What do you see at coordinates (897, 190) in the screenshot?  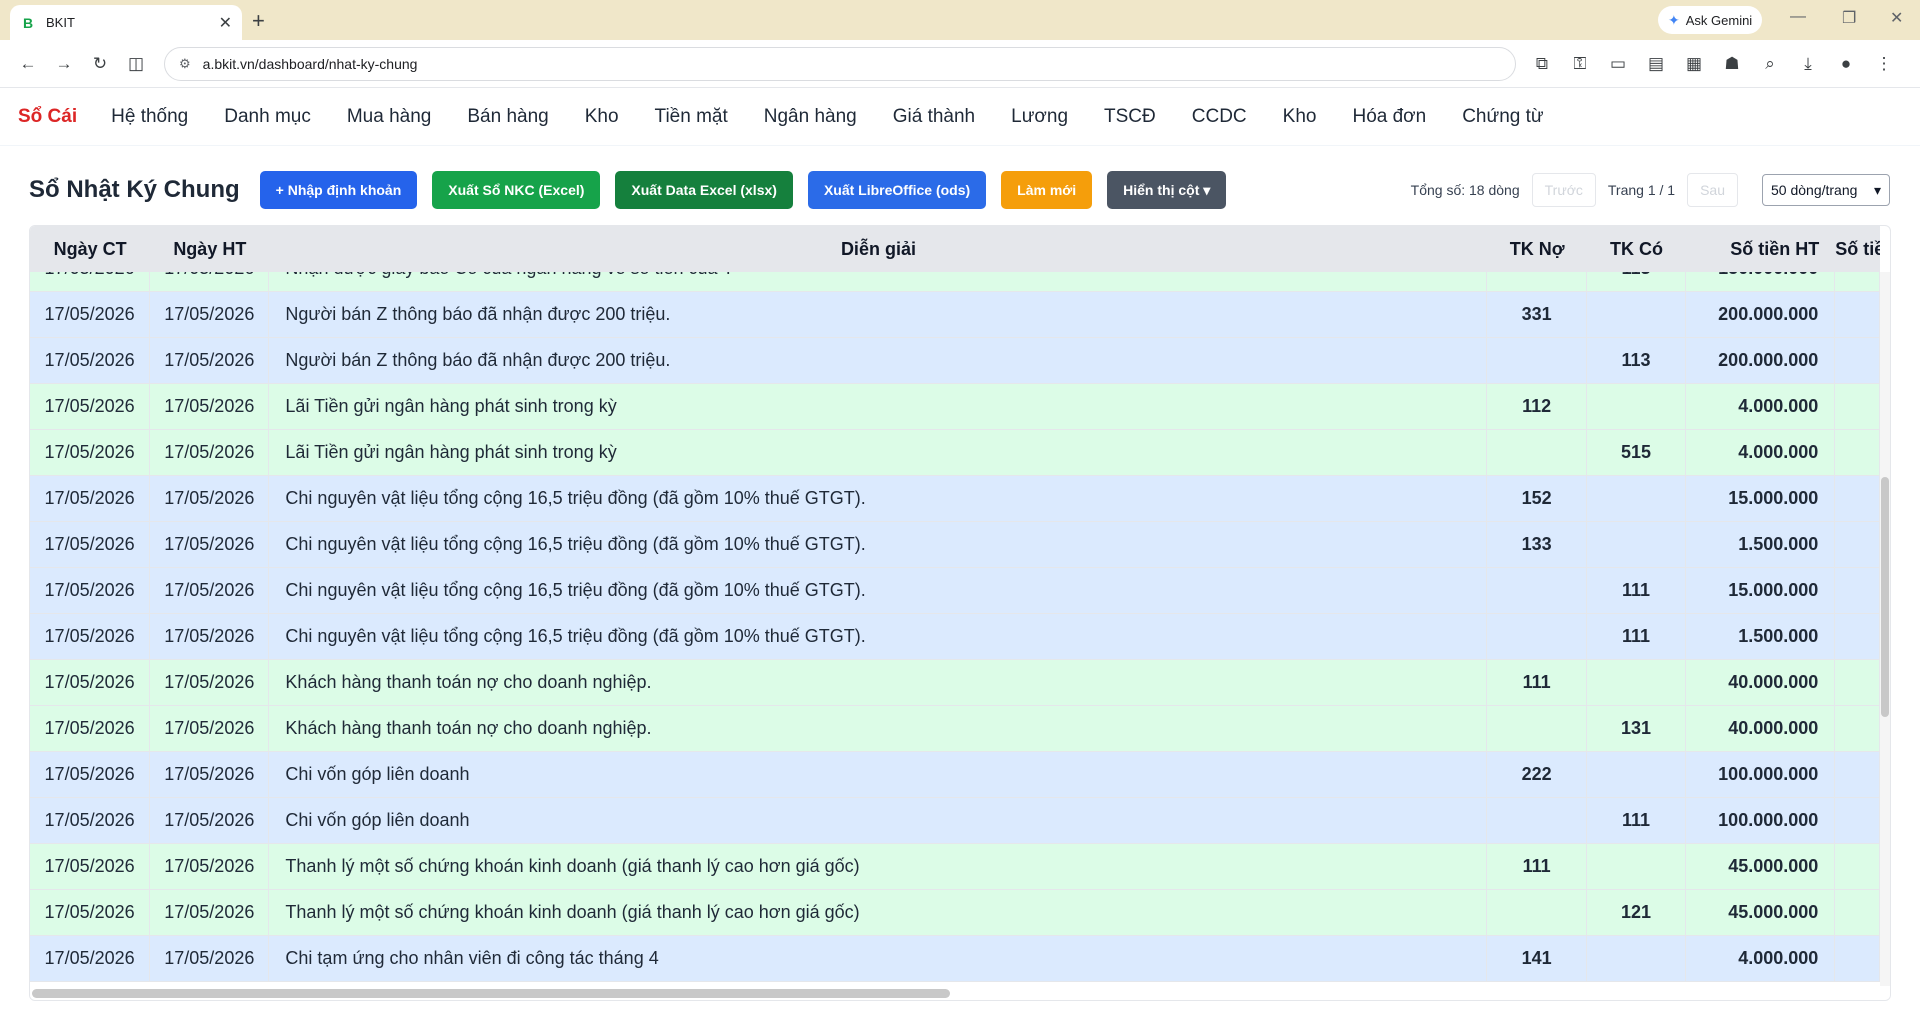 I see `export-ods-button: Xuất LibreOffice (ods)` at bounding box center [897, 190].